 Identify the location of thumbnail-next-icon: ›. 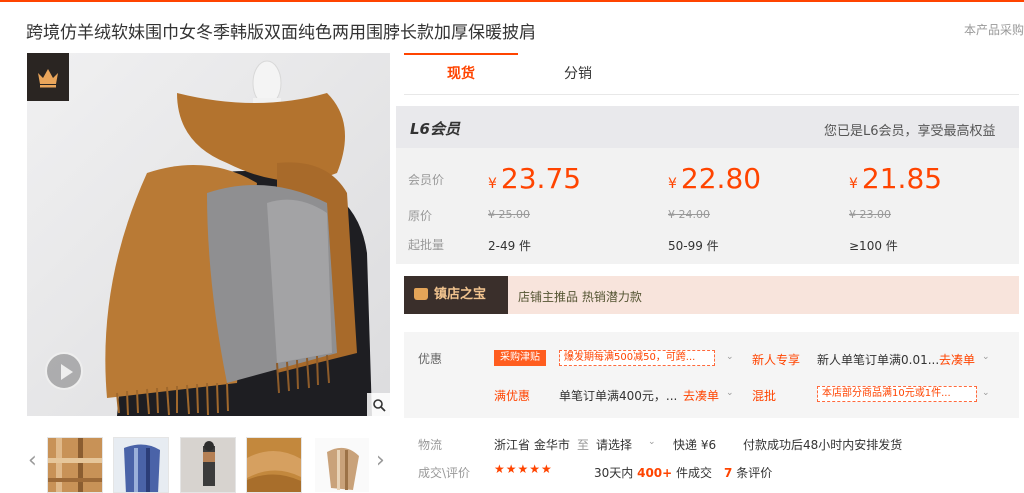
(380, 460).